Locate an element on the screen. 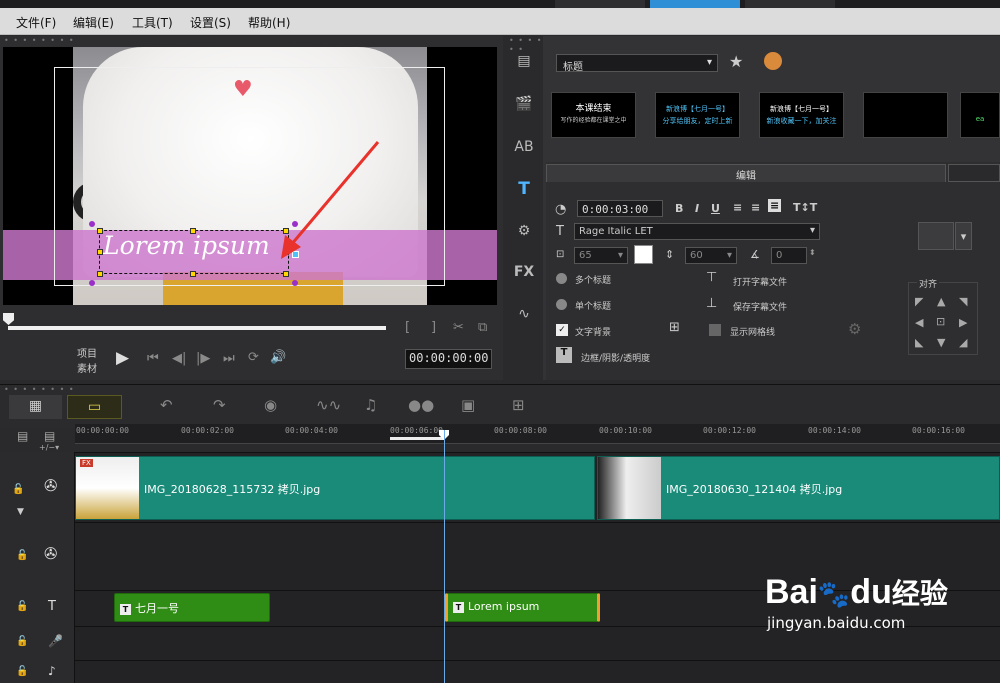 This screenshot has width=1000, height=683. redo-icon: ↷ is located at coordinates (219, 405).